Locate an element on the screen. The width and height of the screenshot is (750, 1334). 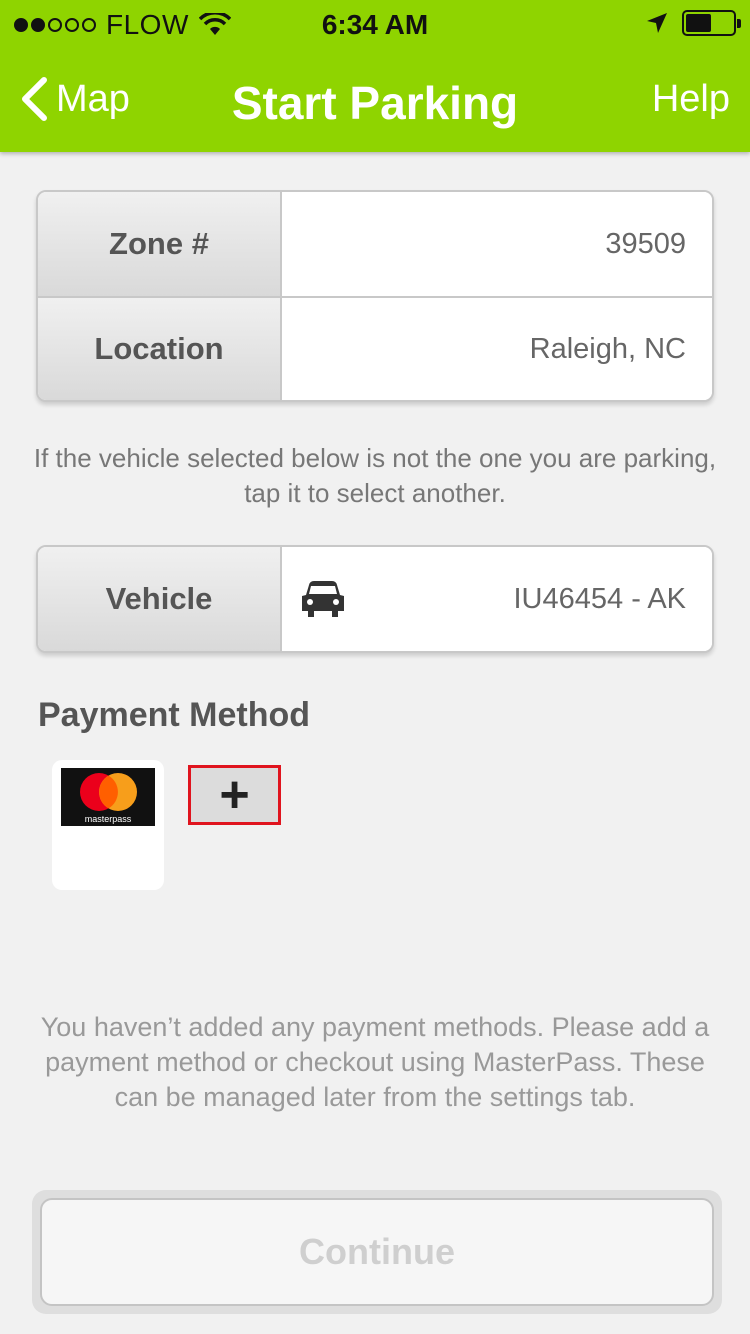
masterpass-logo: masterpass is located at coordinates (108, 797).